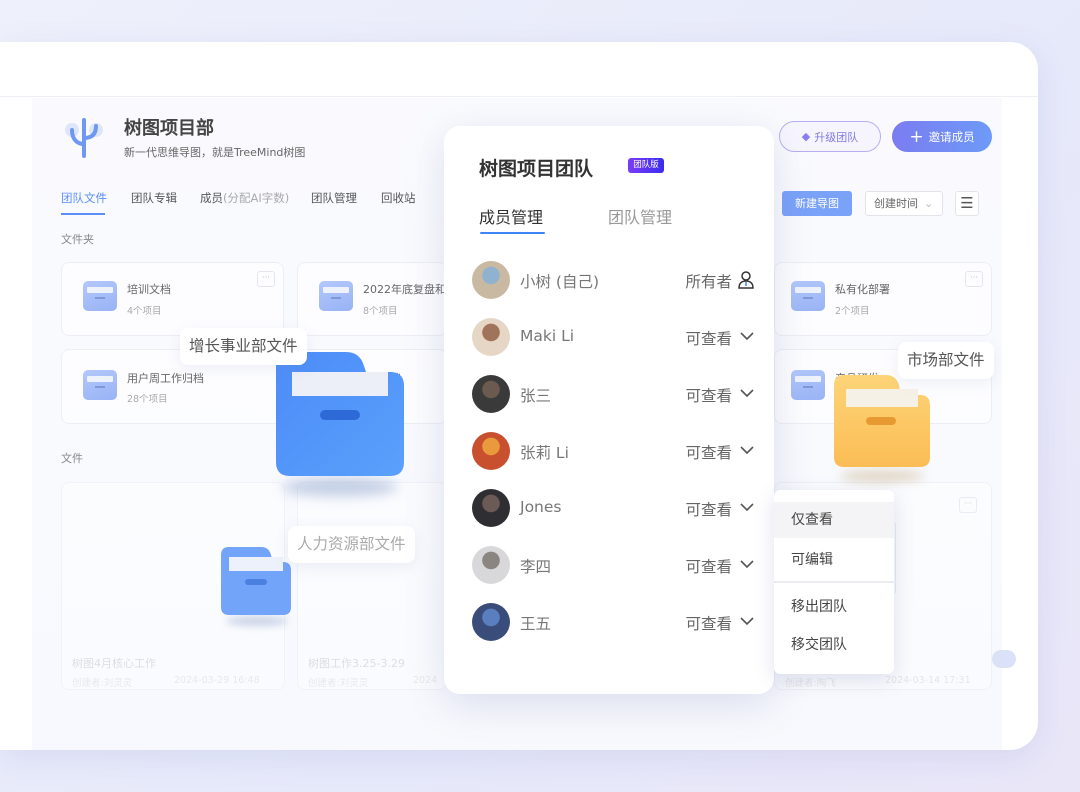 The height and width of the screenshot is (792, 1080). Describe the element at coordinates (84, 198) in the screenshot. I see `tab-team-files: 团队文件` at that location.